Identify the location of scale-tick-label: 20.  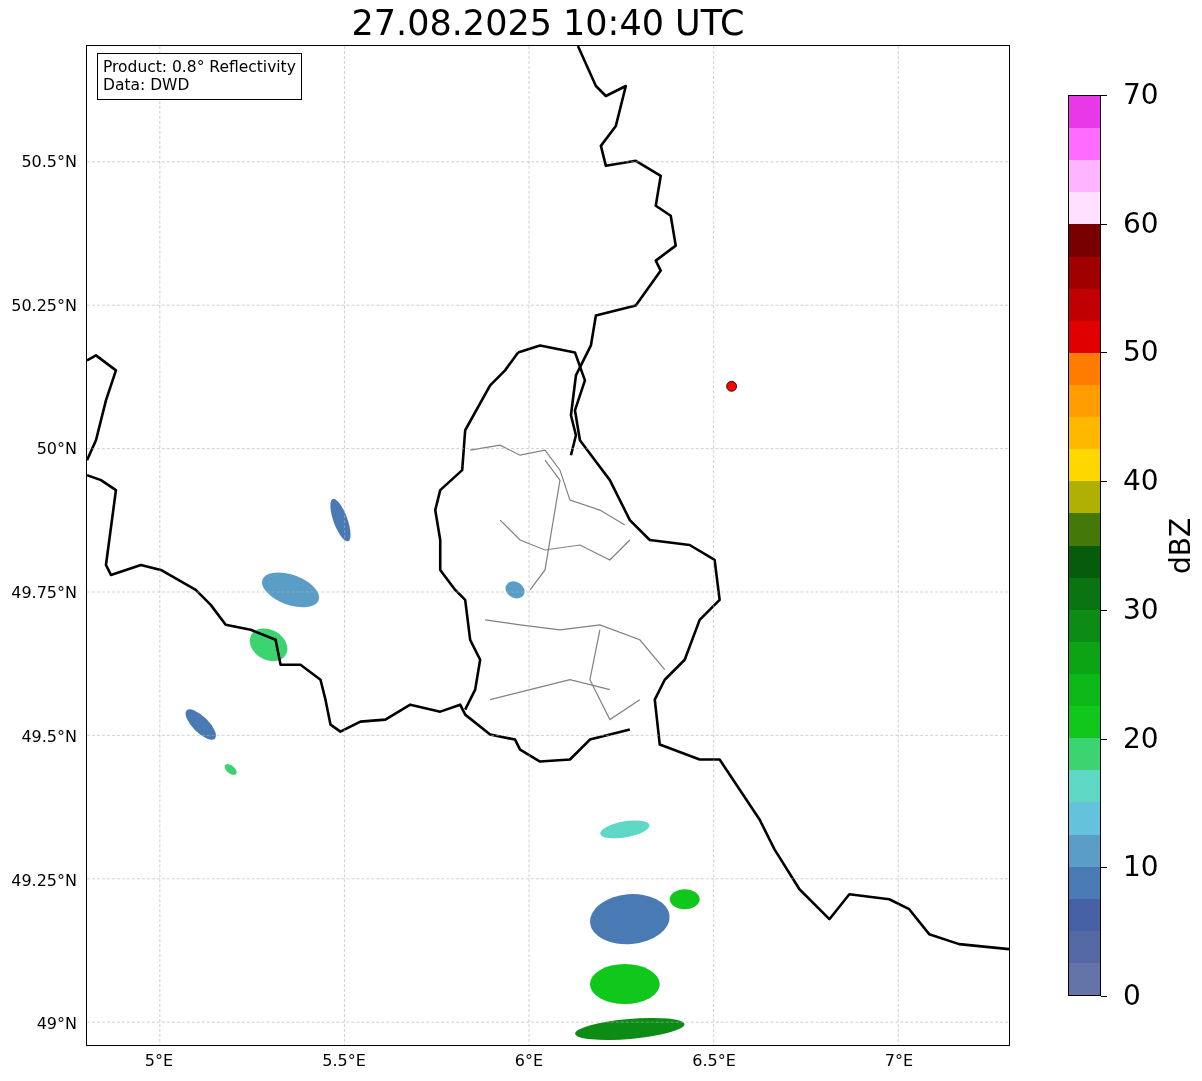
(1141, 738).